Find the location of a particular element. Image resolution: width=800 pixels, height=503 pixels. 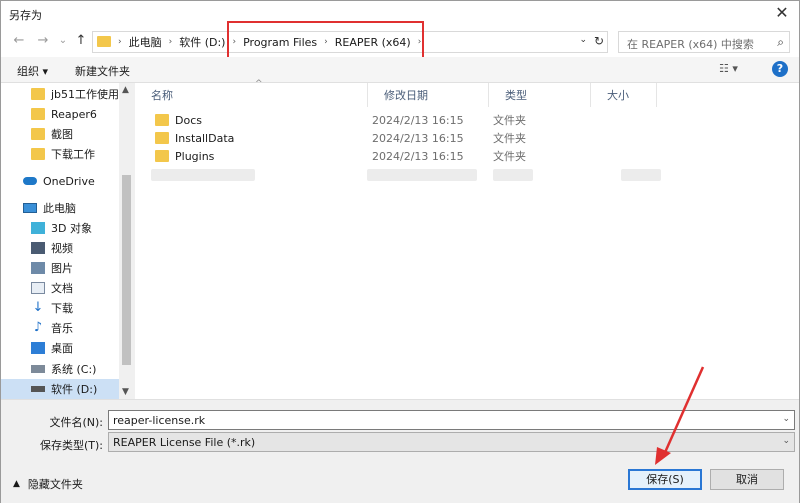

sidebar-item-this-pc: 此电脑 is located at coordinates (60, 208).